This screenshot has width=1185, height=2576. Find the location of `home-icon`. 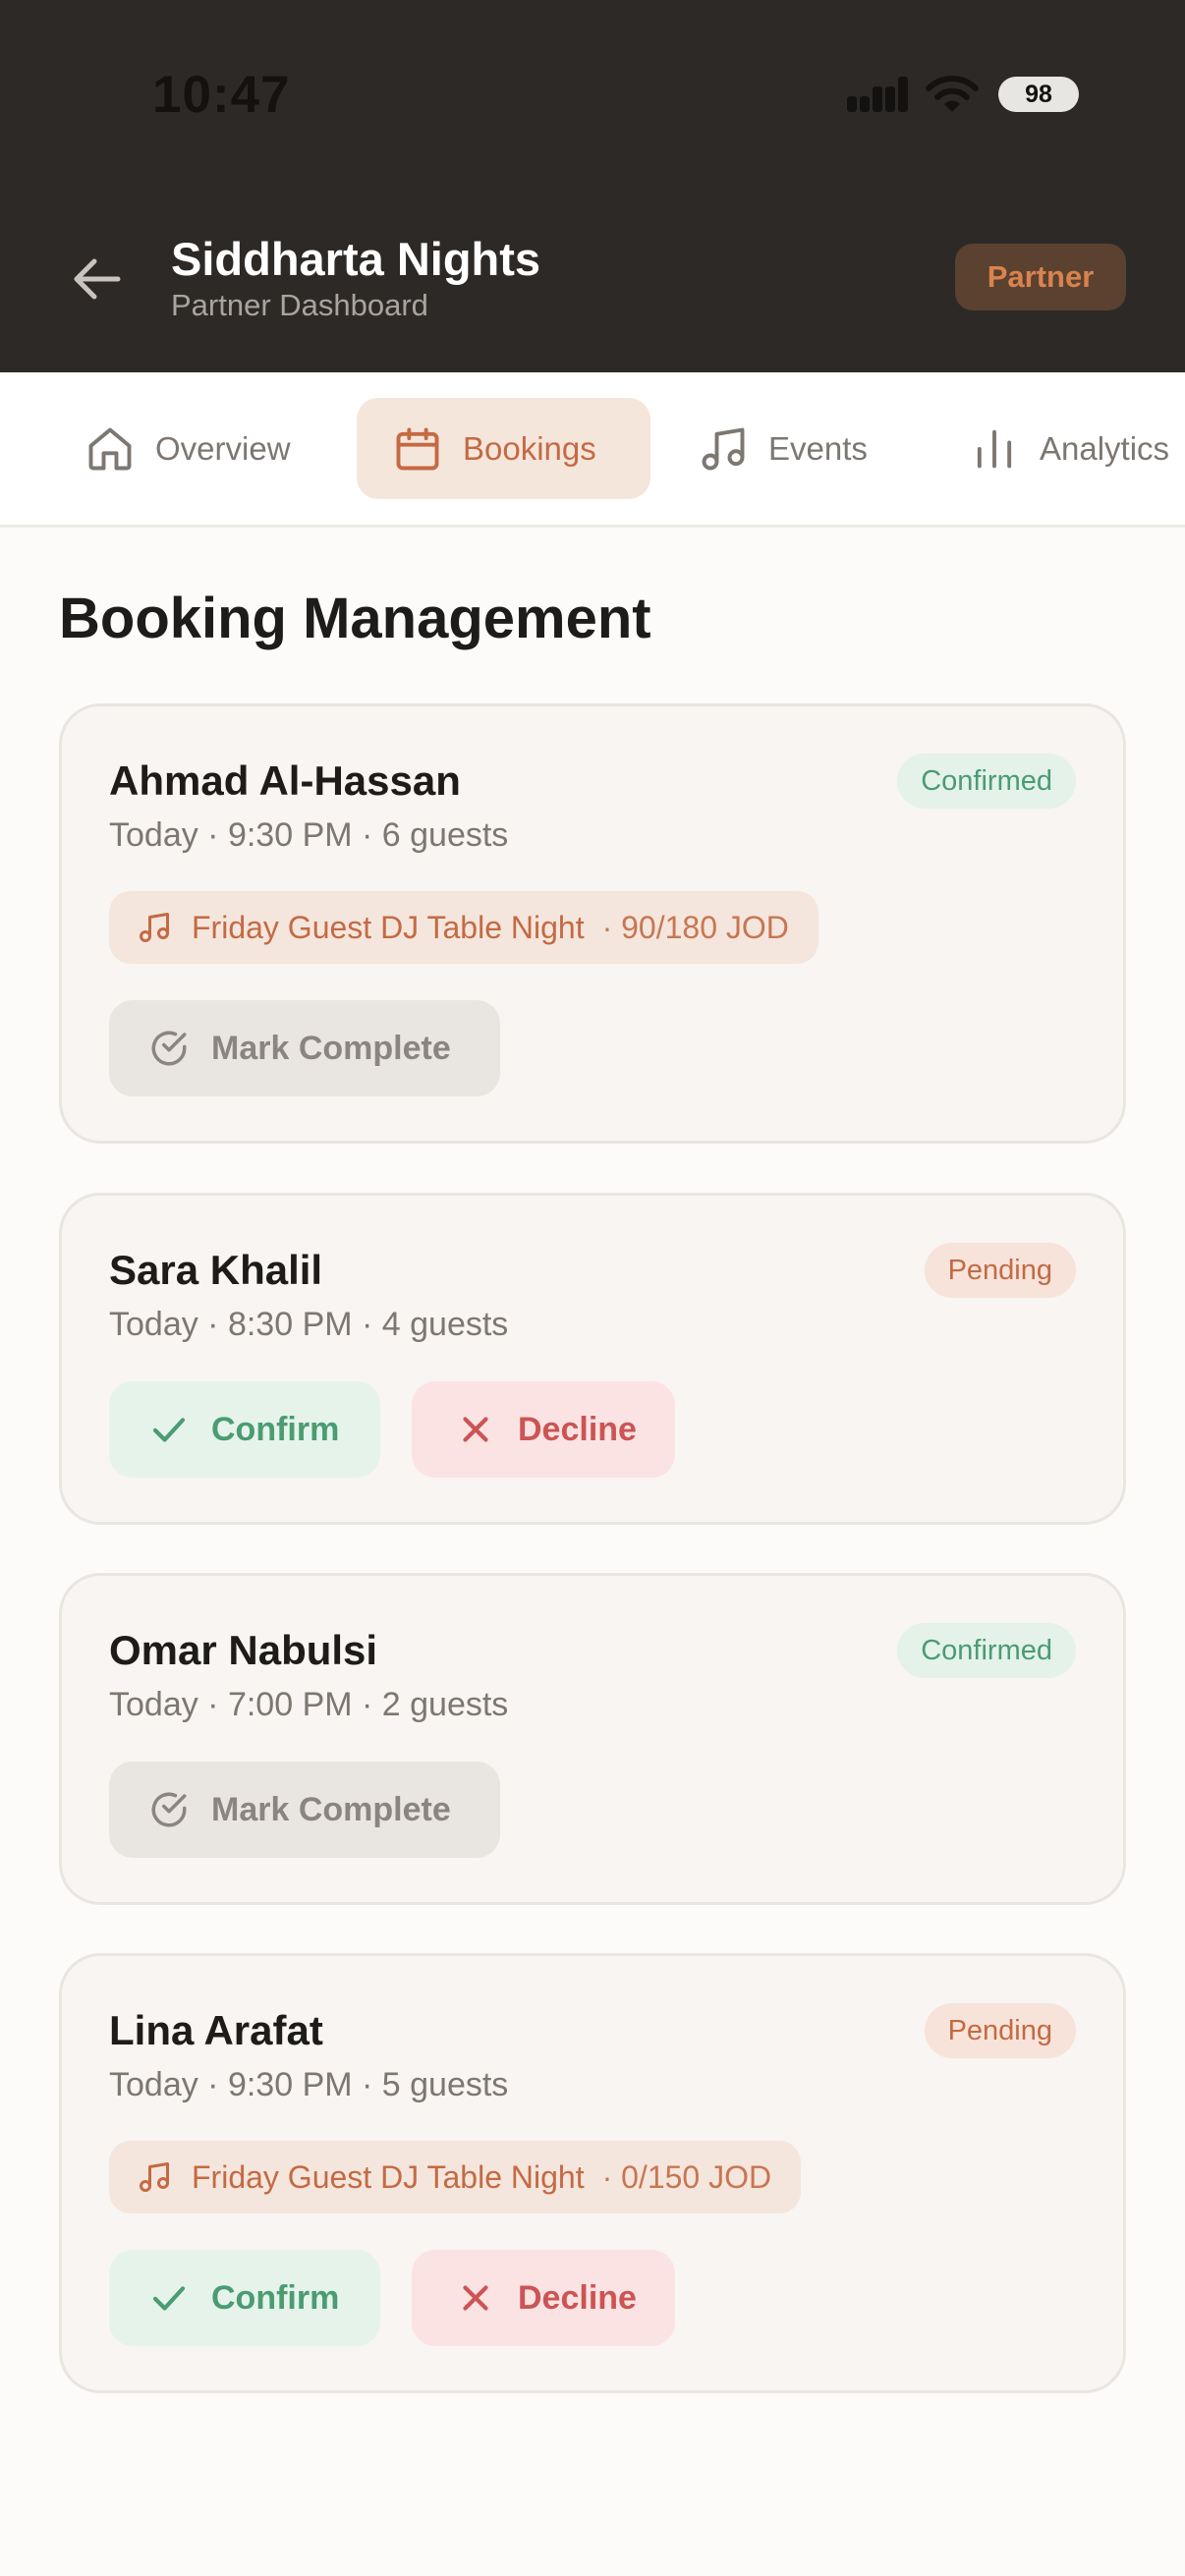

home-icon is located at coordinates (110, 448).